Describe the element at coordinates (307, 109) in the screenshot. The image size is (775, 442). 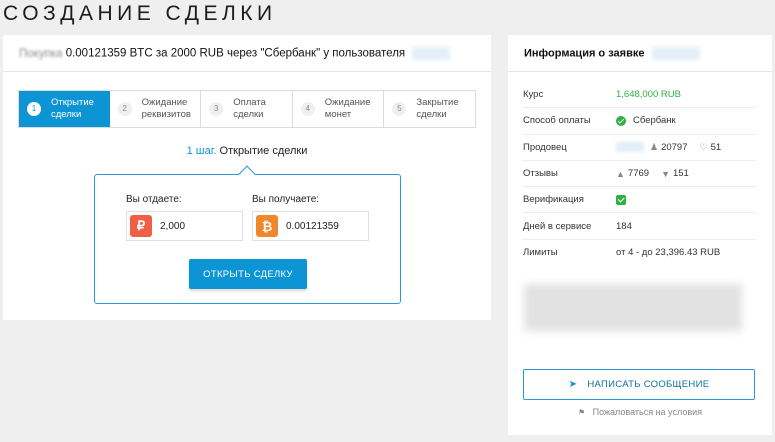
I see `step-number: 4` at that location.